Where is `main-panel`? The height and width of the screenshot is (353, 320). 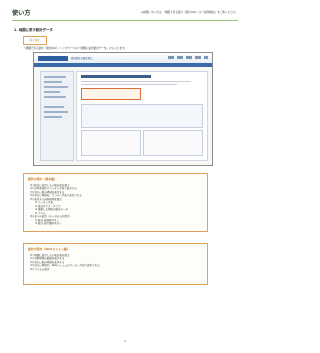 main-panel is located at coordinates (142, 116).